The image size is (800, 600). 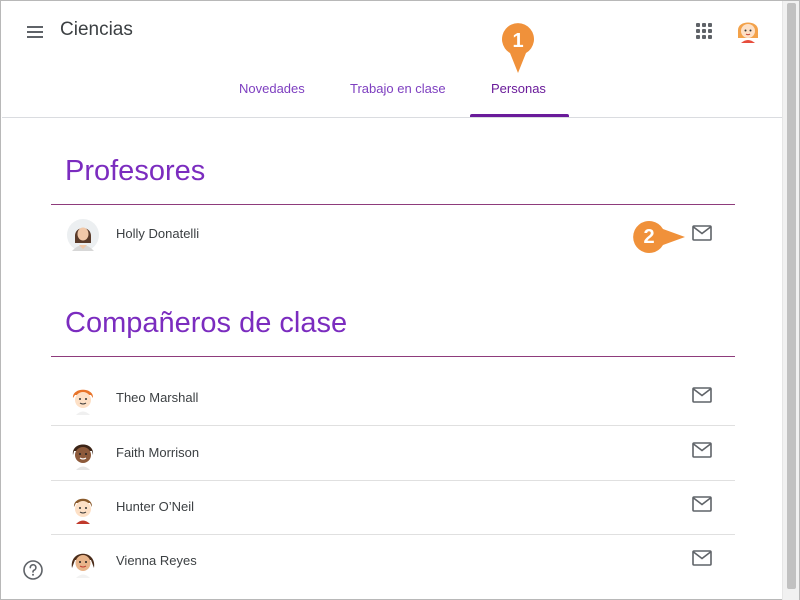 What do you see at coordinates (35, 32) in the screenshot?
I see `hamburger-menu-icon` at bounding box center [35, 32].